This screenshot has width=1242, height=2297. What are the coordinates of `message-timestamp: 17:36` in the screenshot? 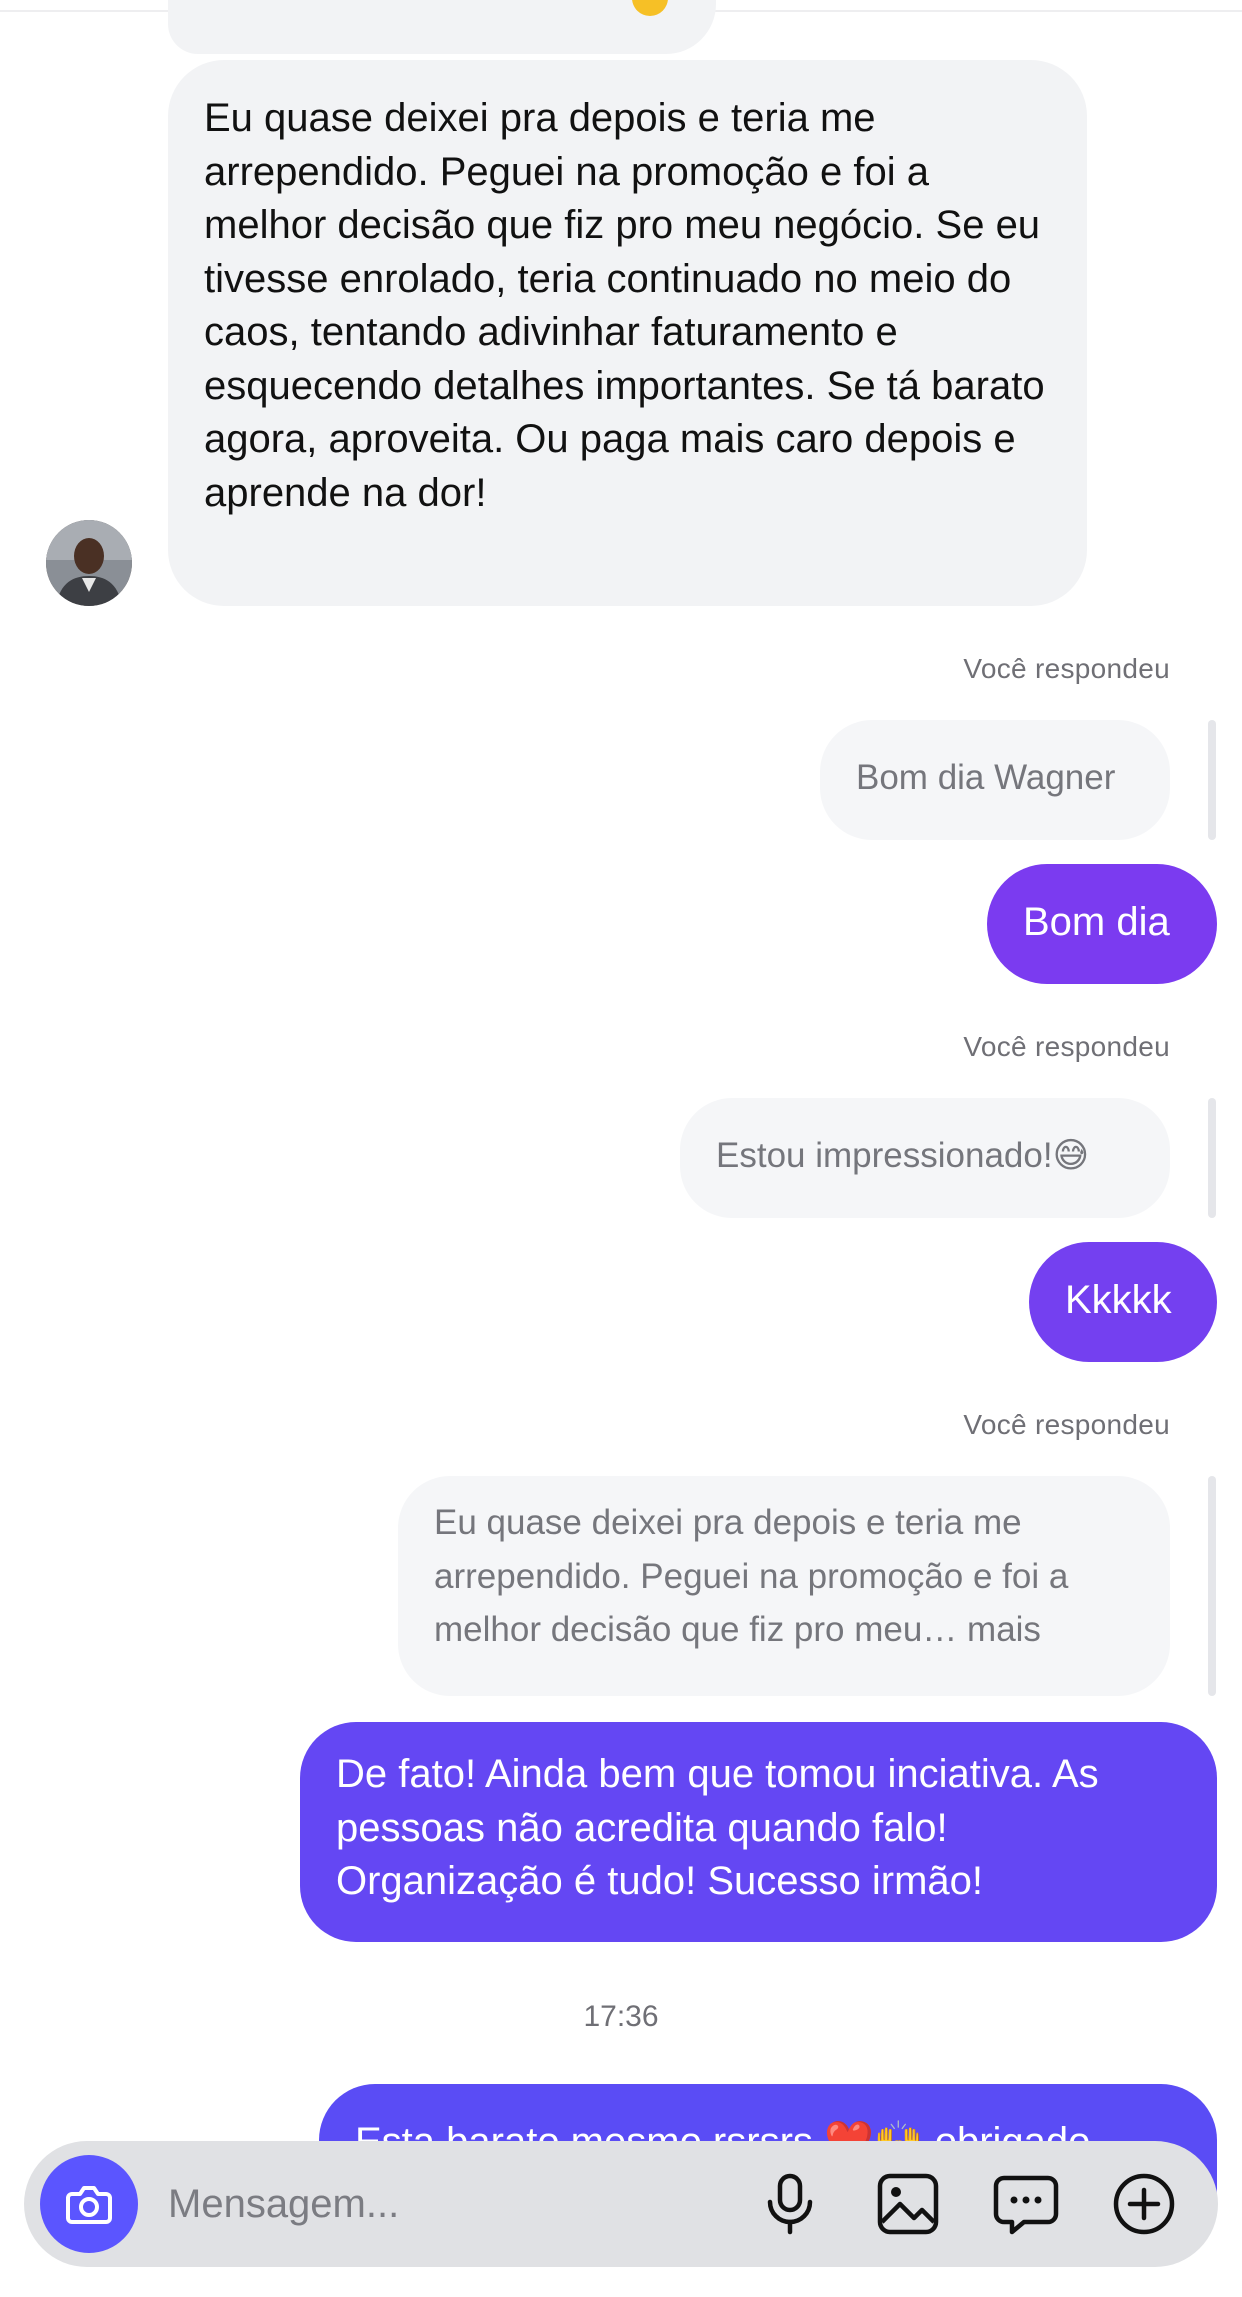 It's located at (621, 2016).